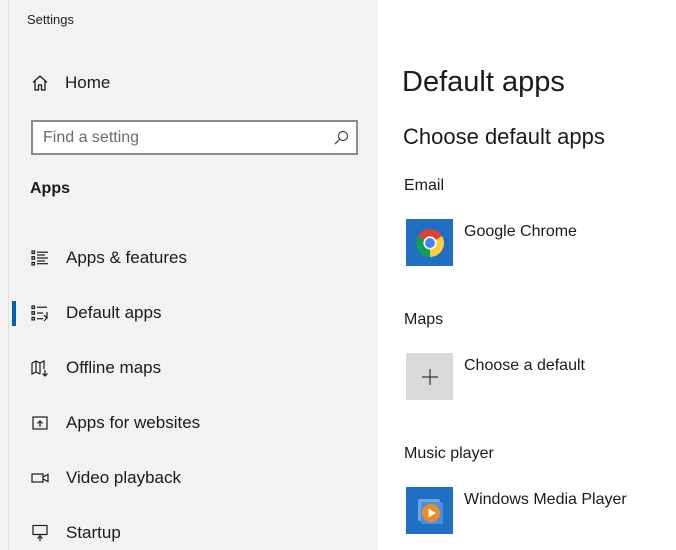 The height and width of the screenshot is (550, 676). I want to click on nav-home: Home, so click(190, 83).